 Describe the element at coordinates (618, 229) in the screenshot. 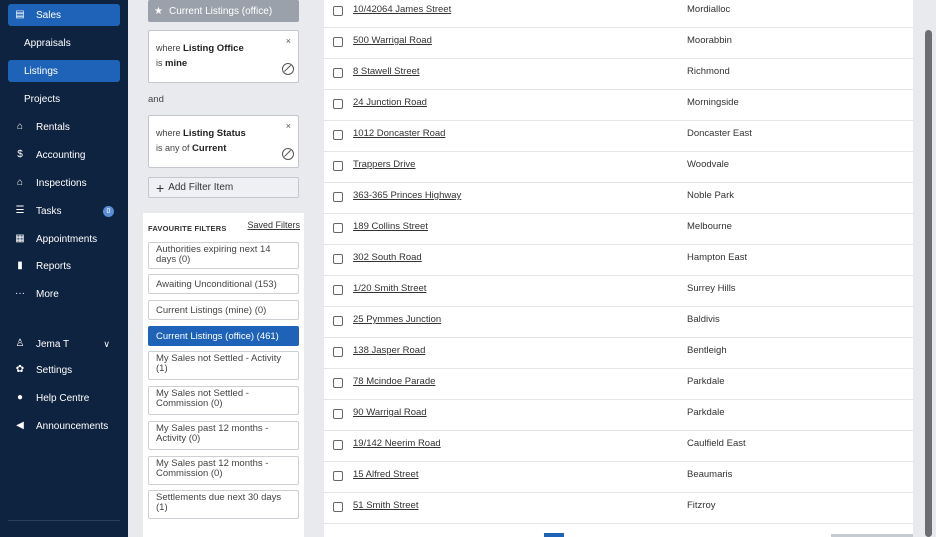

I see `table-row: 189 Collins Street Melbourne` at that location.